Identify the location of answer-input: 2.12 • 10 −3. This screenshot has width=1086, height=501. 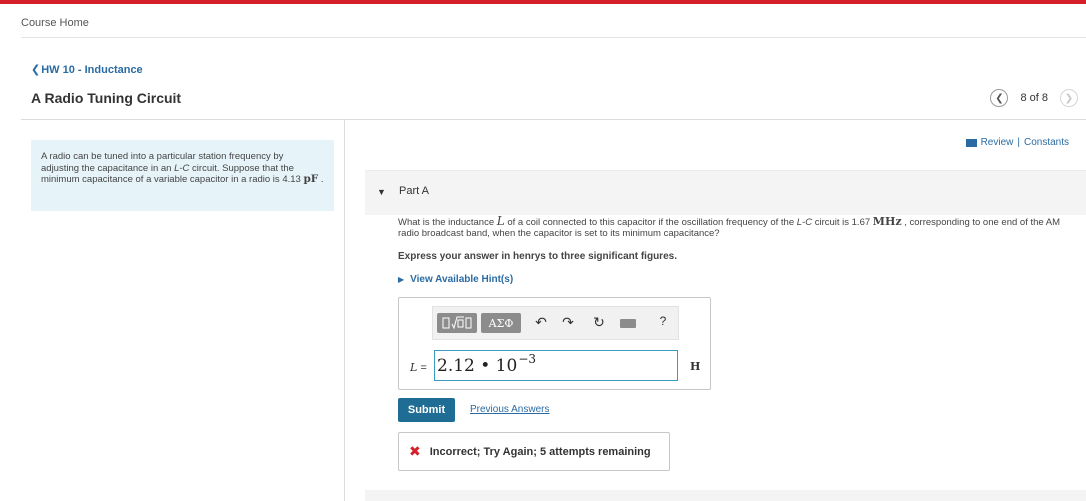
(556, 365).